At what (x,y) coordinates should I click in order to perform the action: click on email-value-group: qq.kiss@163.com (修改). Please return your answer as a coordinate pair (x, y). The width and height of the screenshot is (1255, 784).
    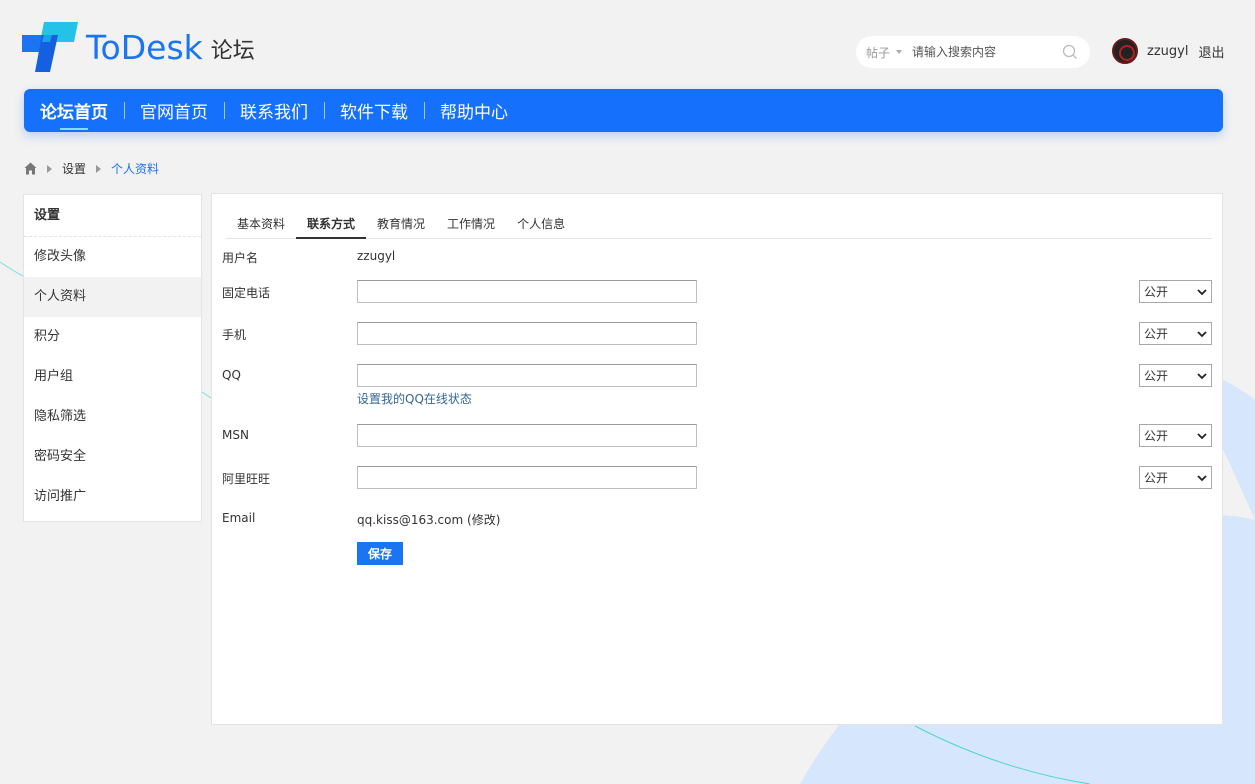
    Looking at the image, I should click on (428, 519).